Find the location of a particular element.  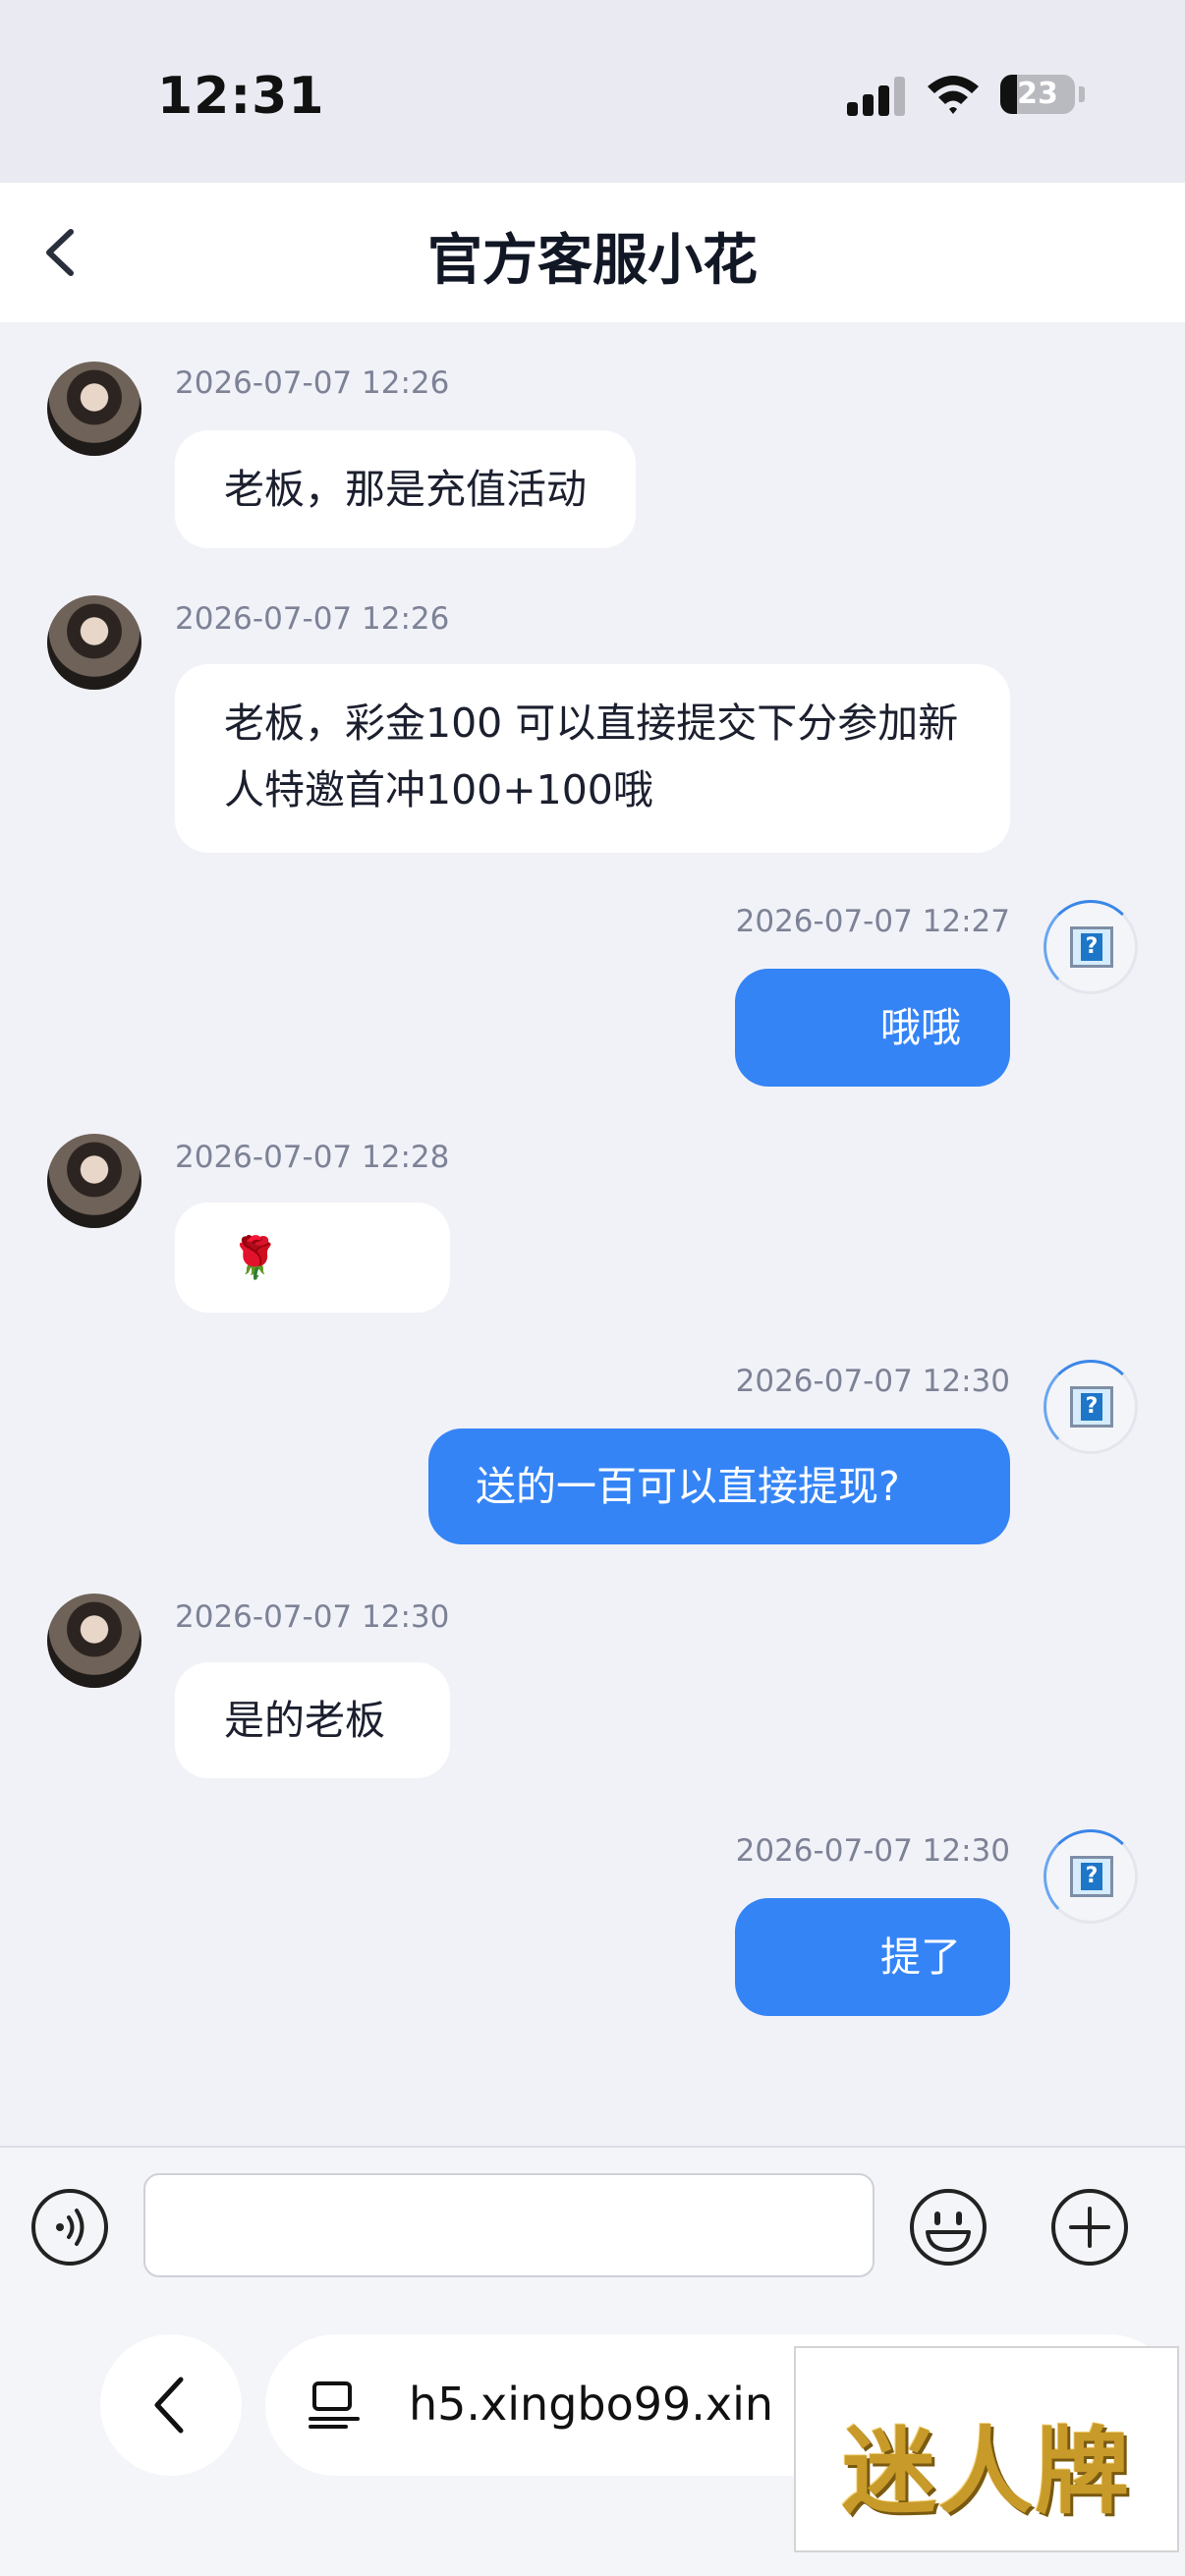

voice-icon is located at coordinates (69, 2227).